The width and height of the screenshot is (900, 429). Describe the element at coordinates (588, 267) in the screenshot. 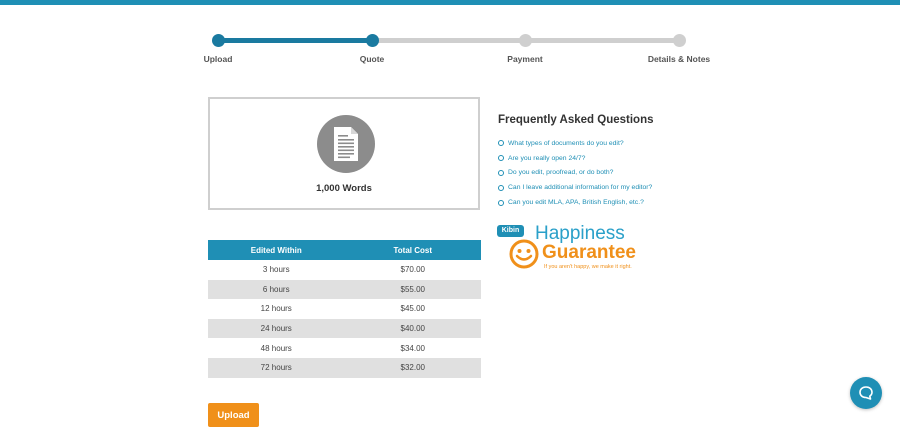

I see `guarantee-tagline: If you aren't happy, we make it right.` at that location.